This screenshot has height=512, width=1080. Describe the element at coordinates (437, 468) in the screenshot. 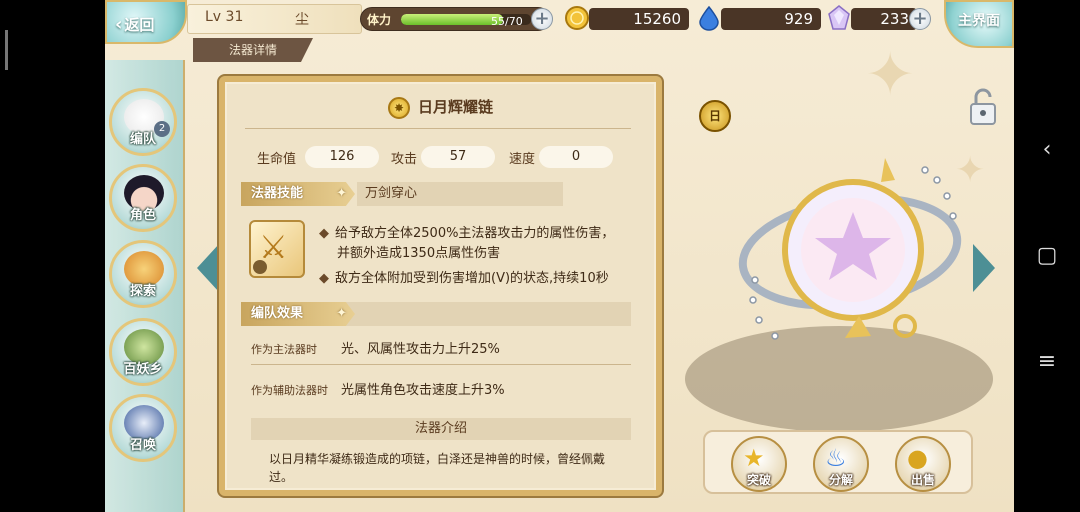

I see `intro-text: 以日月精华凝练锻造成的项链，白泽还是神兽的时候，曾经佩戴过。` at that location.